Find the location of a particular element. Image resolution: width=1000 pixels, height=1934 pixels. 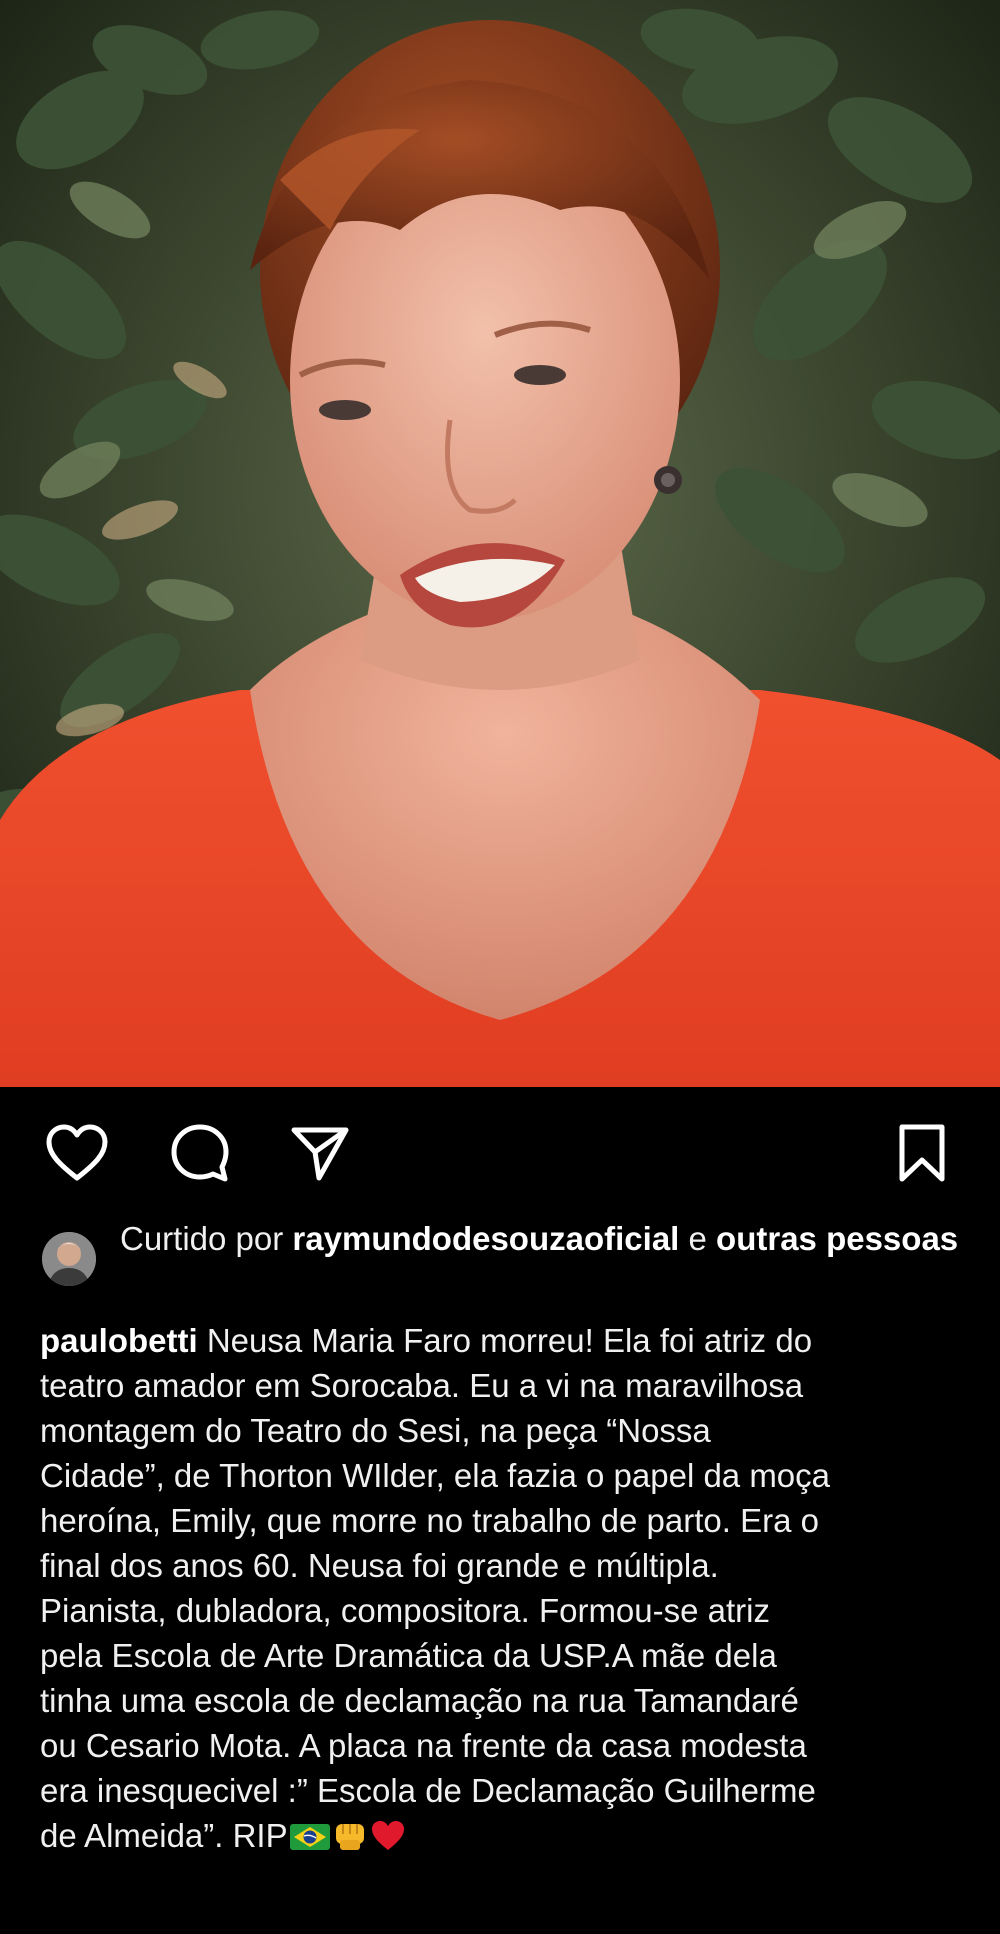

caption-line: de Almeida”. RIP is located at coordinates (505, 1835).